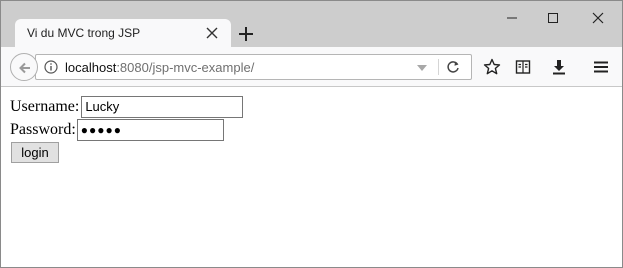 The image size is (623, 268). I want to click on close-icon, so click(212, 33).